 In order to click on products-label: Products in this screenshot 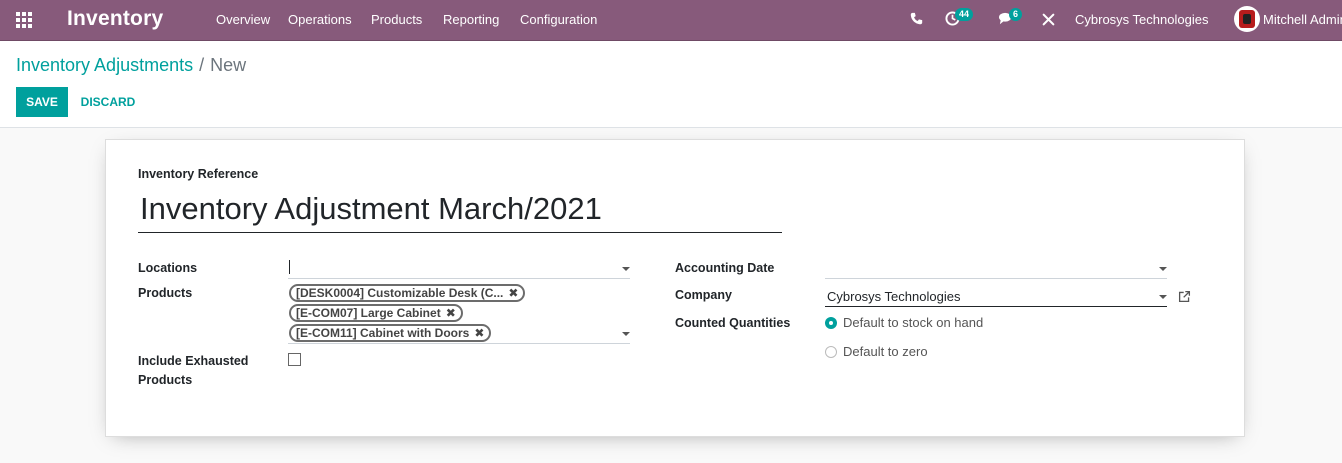, I will do `click(165, 293)`.